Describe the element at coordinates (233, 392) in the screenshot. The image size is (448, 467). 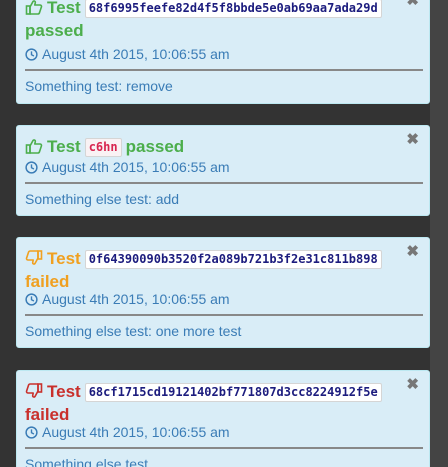
I see `commit-hash: 68cf1715cd19121402bf771807d3cc8224912f5e` at that location.